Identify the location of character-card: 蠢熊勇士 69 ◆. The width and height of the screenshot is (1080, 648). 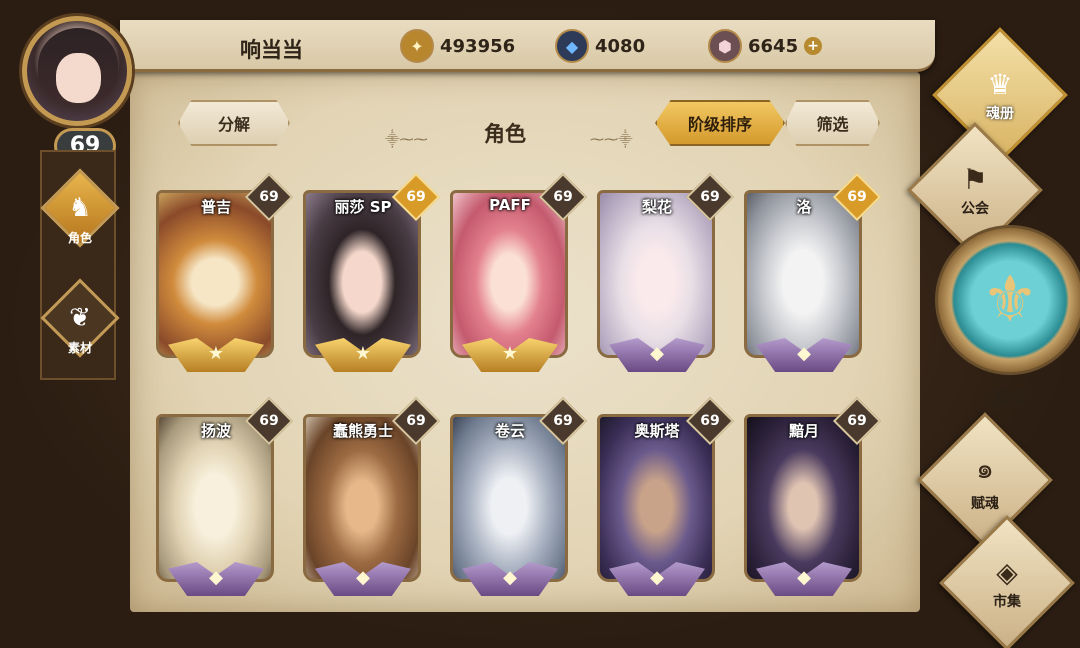
(369, 498).